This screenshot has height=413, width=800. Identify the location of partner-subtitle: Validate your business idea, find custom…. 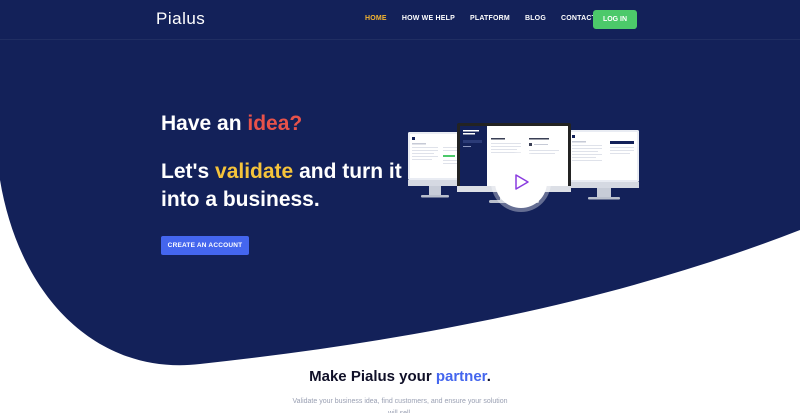
(400, 405).